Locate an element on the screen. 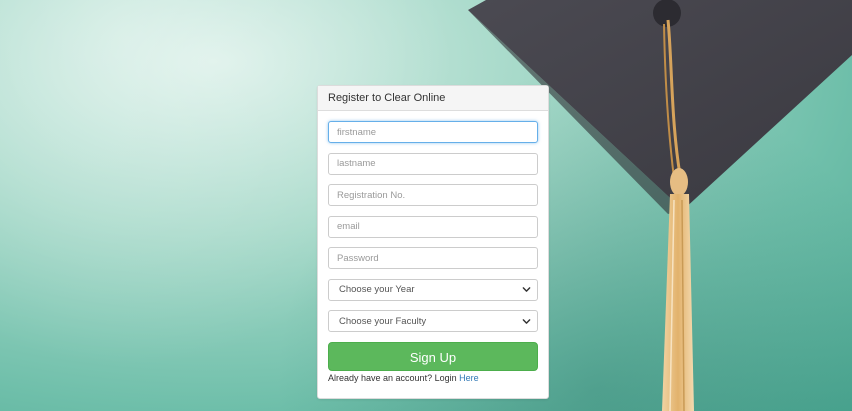  registration-input is located at coordinates (433, 195).